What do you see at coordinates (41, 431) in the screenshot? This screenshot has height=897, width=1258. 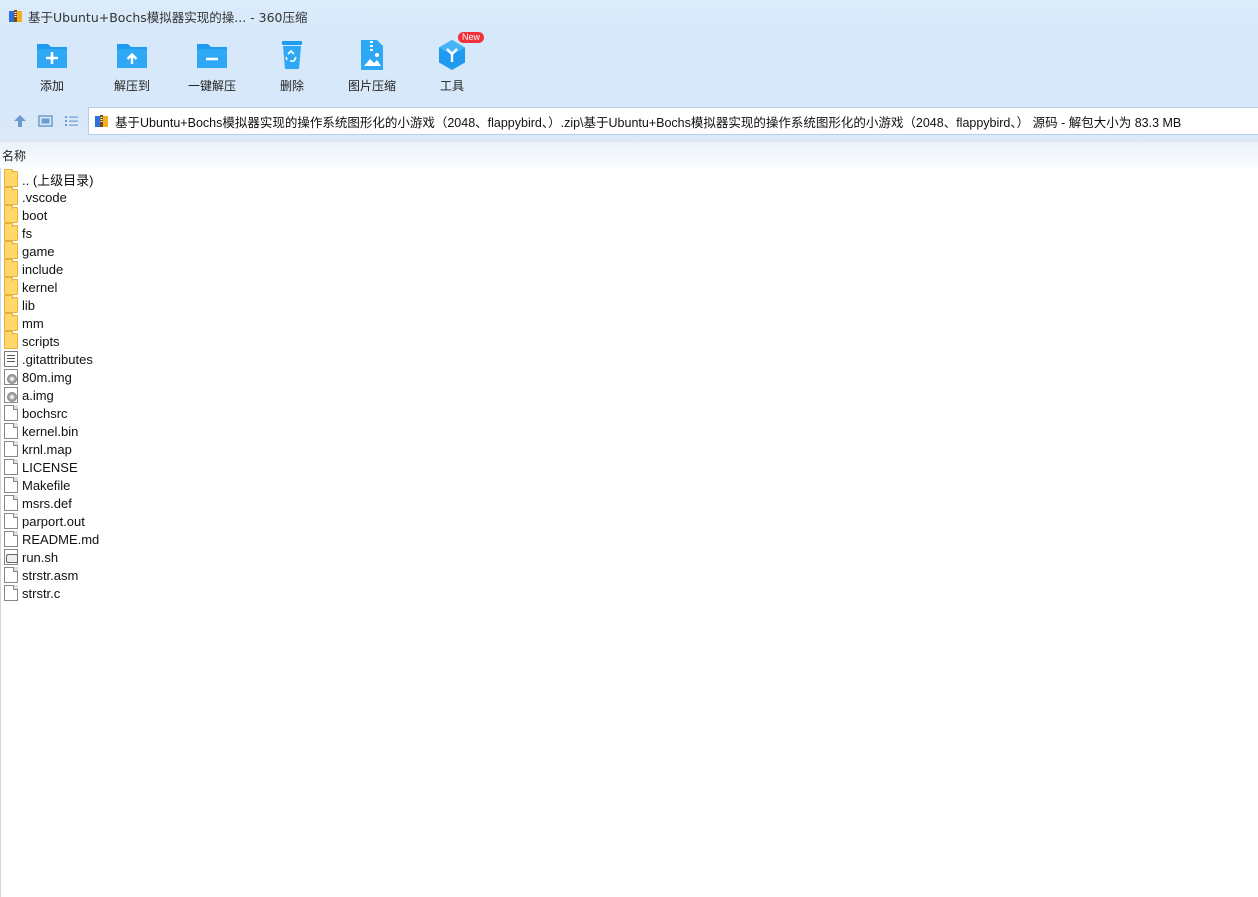 I see `list-item: kernel.bin` at bounding box center [41, 431].